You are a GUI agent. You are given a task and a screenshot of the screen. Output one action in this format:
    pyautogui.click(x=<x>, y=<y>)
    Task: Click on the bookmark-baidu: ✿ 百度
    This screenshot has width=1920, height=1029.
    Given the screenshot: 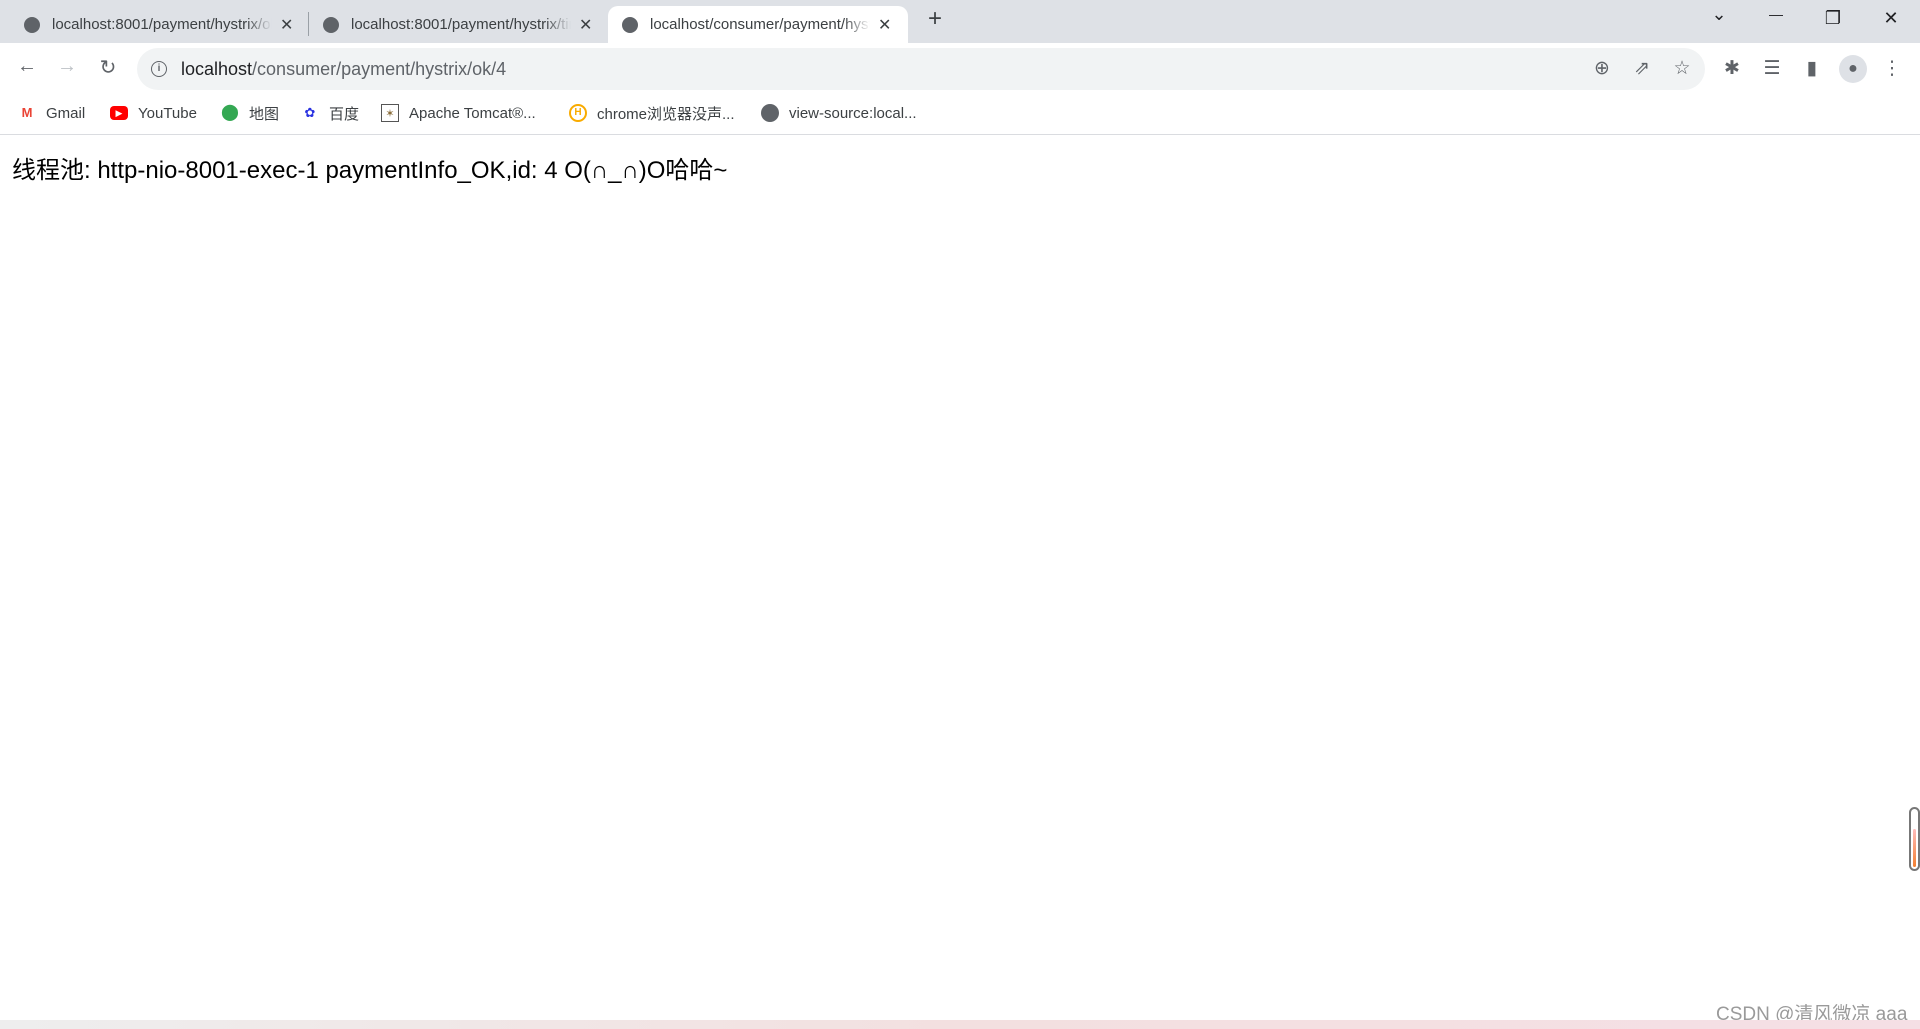 What is the action you would take?
    pyautogui.click(x=330, y=113)
    